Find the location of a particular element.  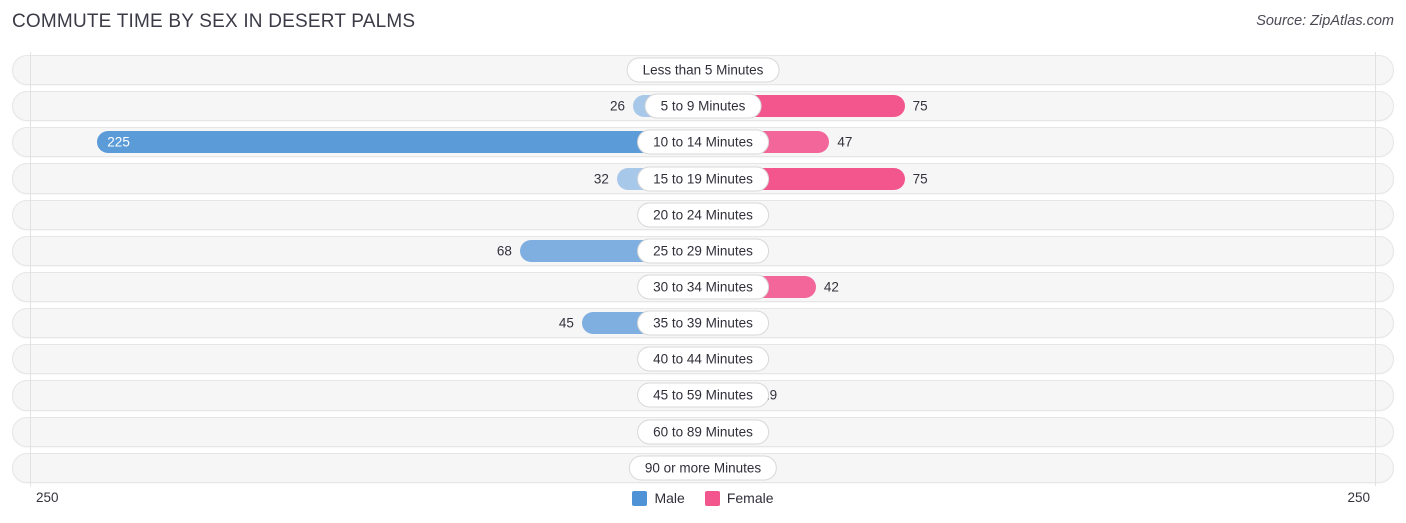

bar-value-male: 32 is located at coordinates (601, 179).